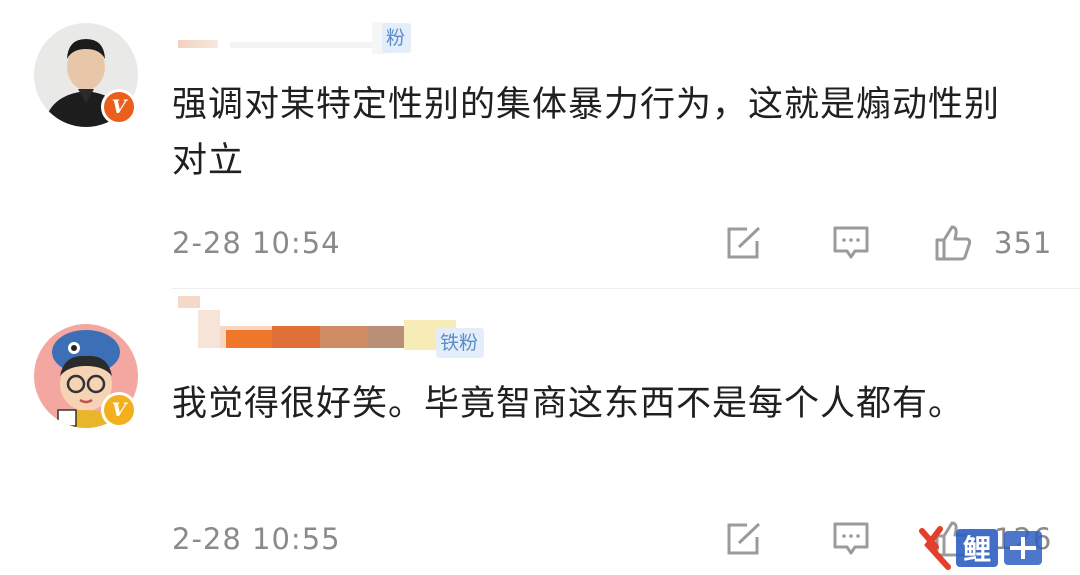  What do you see at coordinates (586, 133) in the screenshot?
I see `comment-text: 强调对某特定性别的集体暴力行为，这就是煽动性别对立` at bounding box center [586, 133].